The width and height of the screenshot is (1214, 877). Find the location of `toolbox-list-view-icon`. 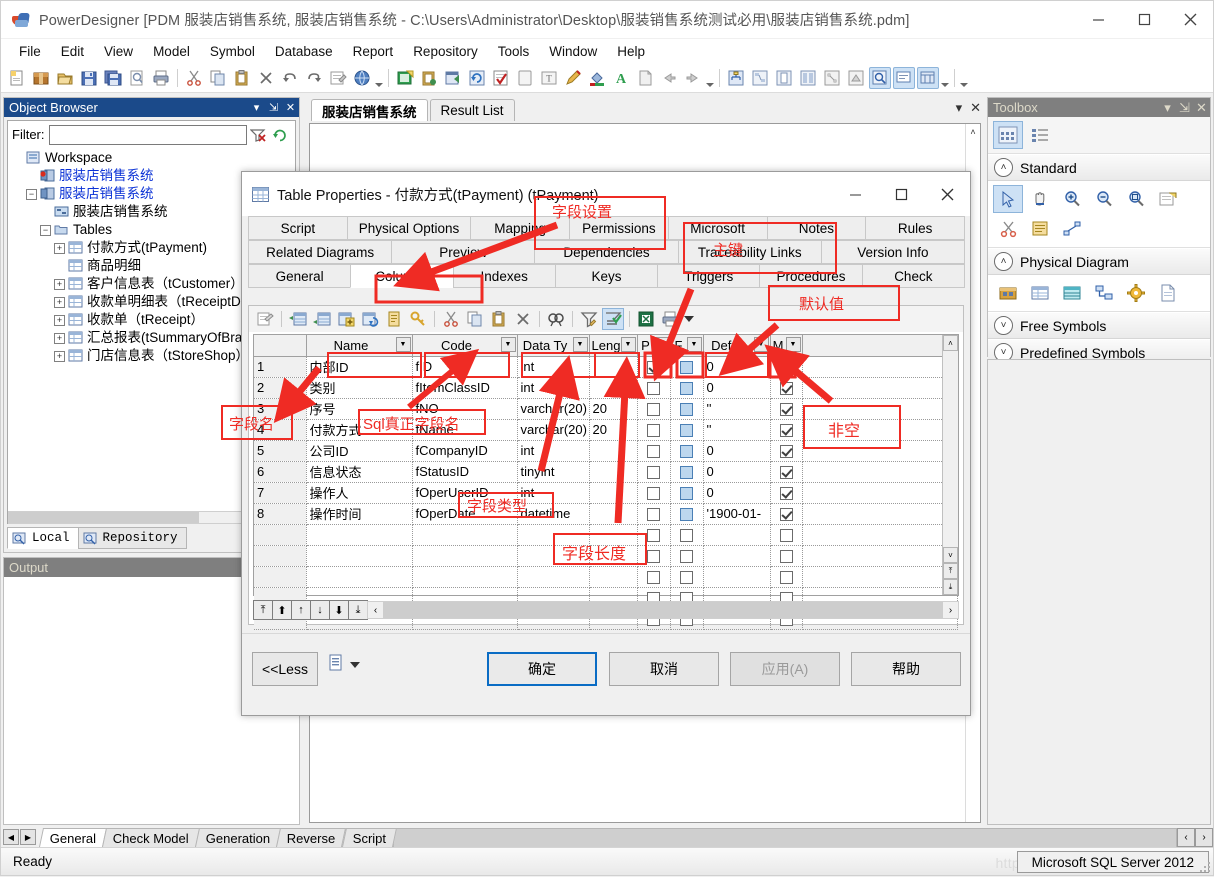

toolbox-list-view-icon is located at coordinates (1040, 135).